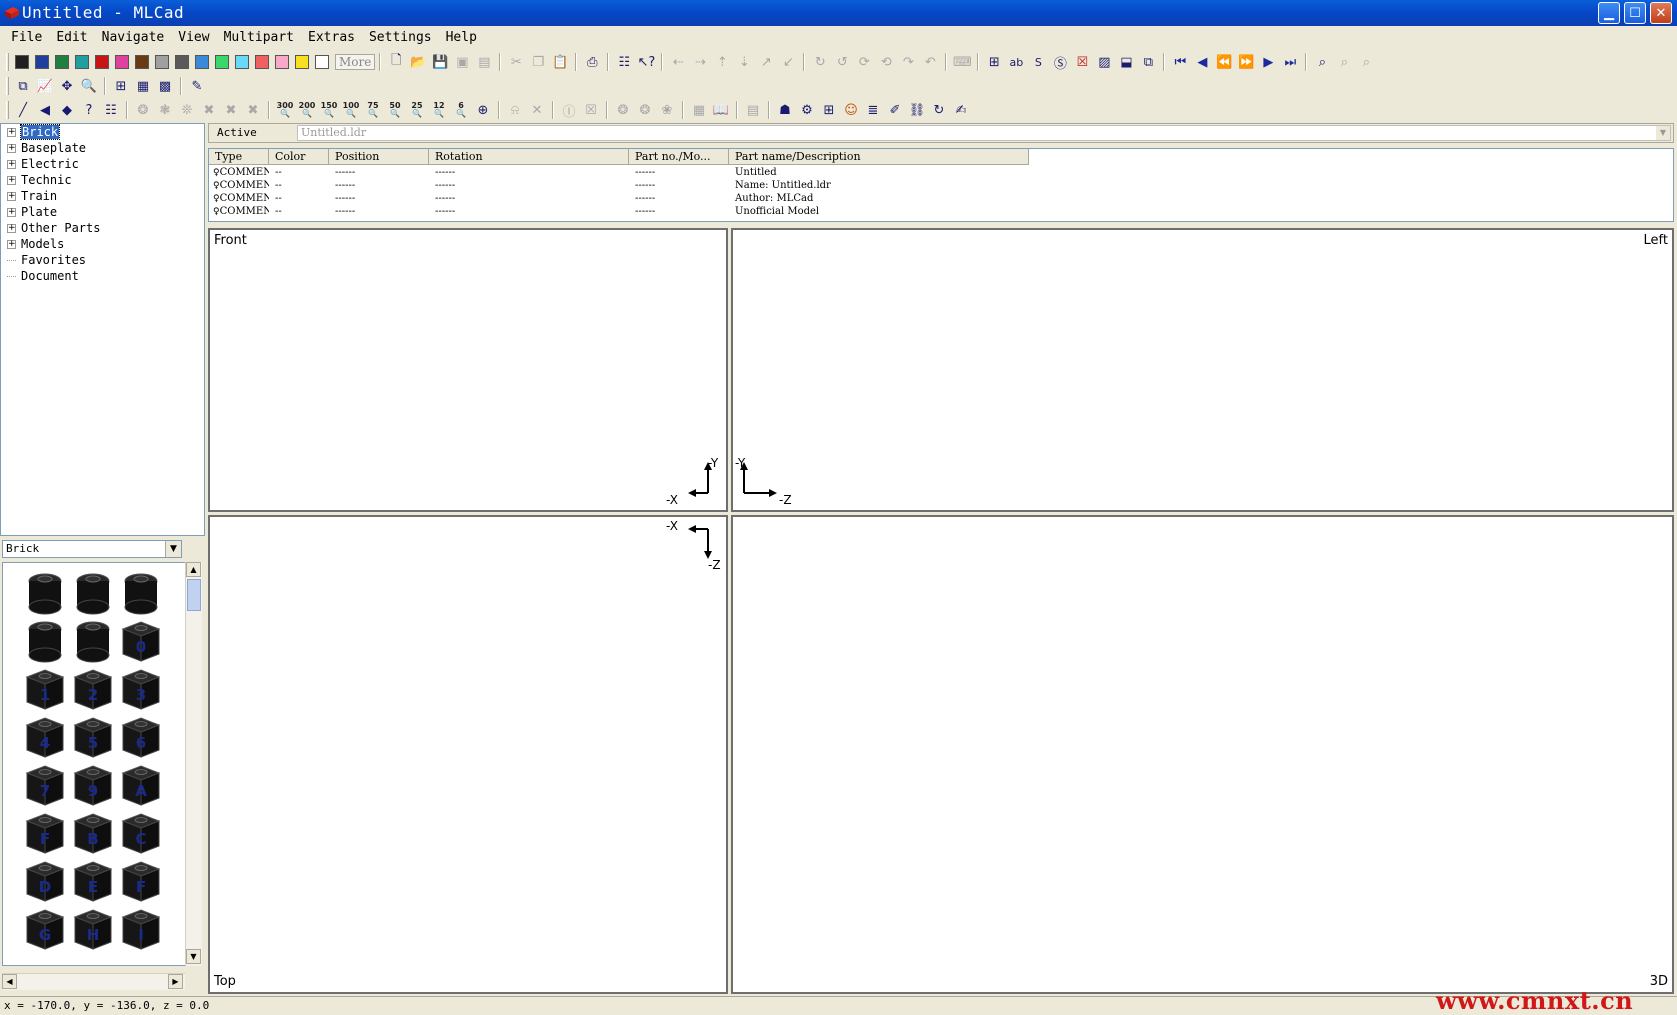 This screenshot has height=1015, width=1677. What do you see at coordinates (1635, 13) in the screenshot?
I see `maximize-button: ☐` at bounding box center [1635, 13].